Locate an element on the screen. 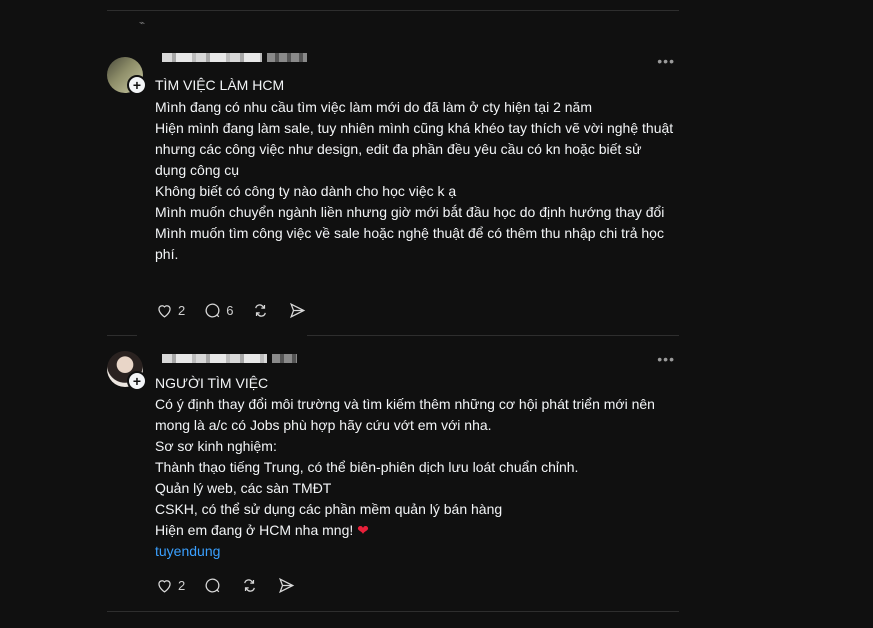 The image size is (873, 628). post-line: Hiện em đang ở HCM nha mng! ❤ is located at coordinates (415, 530).